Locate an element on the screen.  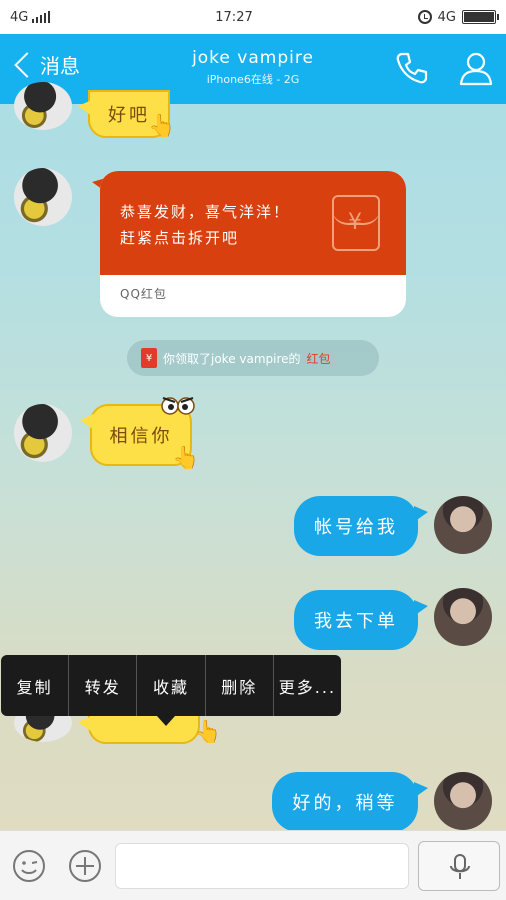
message-bubble-self: 我去下单 is located at coordinates (361, 620).